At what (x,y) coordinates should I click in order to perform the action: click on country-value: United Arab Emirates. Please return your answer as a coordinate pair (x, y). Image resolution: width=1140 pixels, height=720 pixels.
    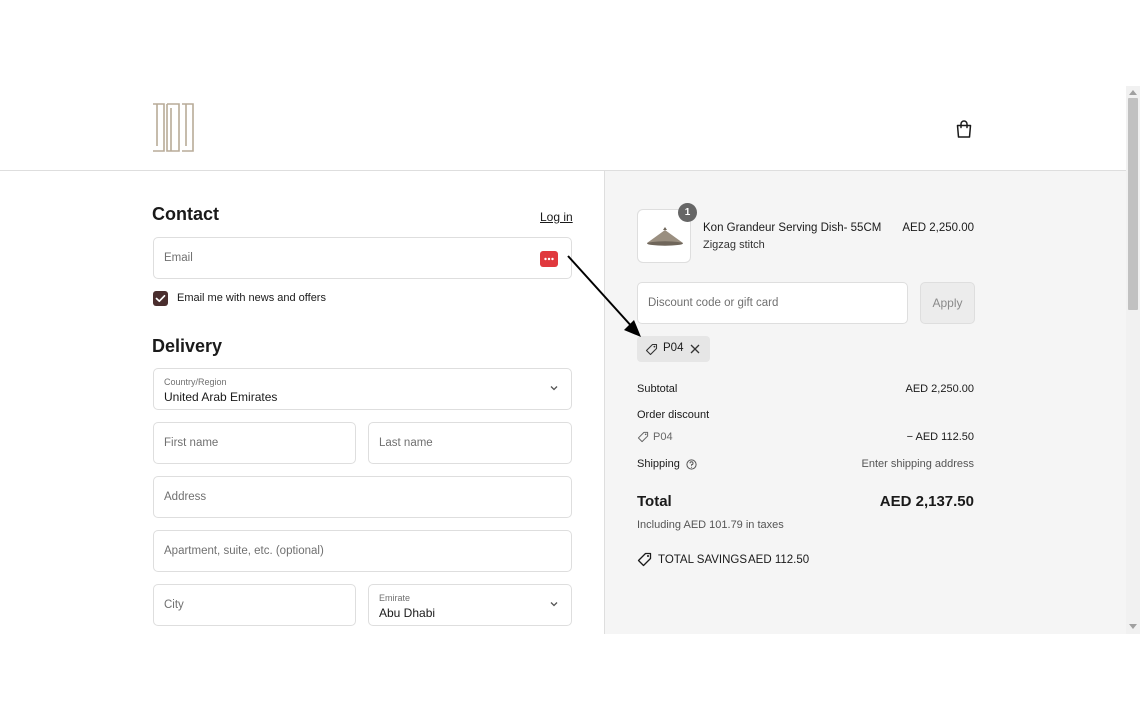
    Looking at the image, I should click on (221, 397).